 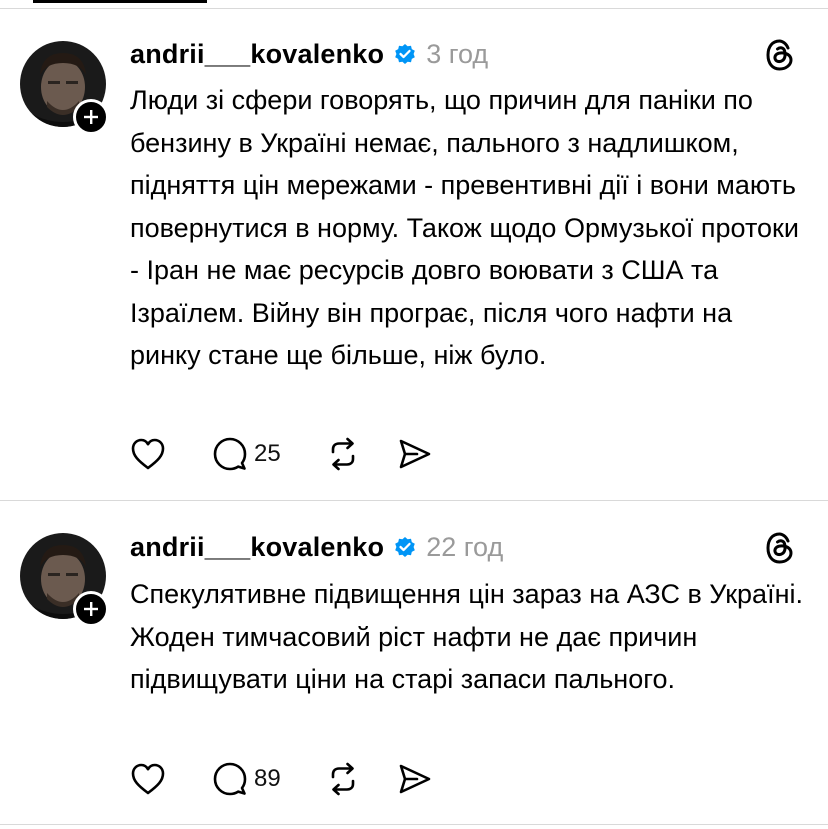 I want to click on post-header: andrii___kovalenko 22 год, so click(x=316, y=547).